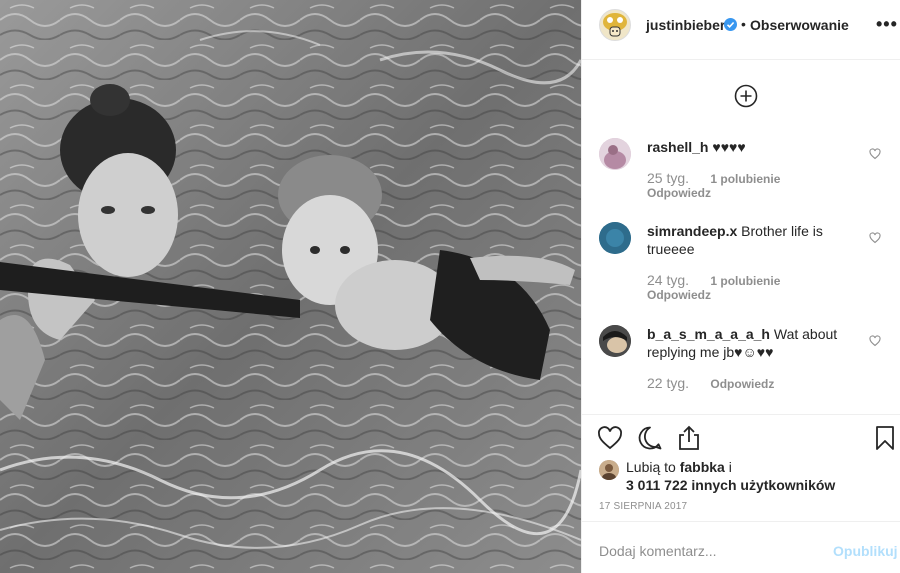  I want to click on comment-meta: 25 tyg. 1 polubienie, so click(713, 178).